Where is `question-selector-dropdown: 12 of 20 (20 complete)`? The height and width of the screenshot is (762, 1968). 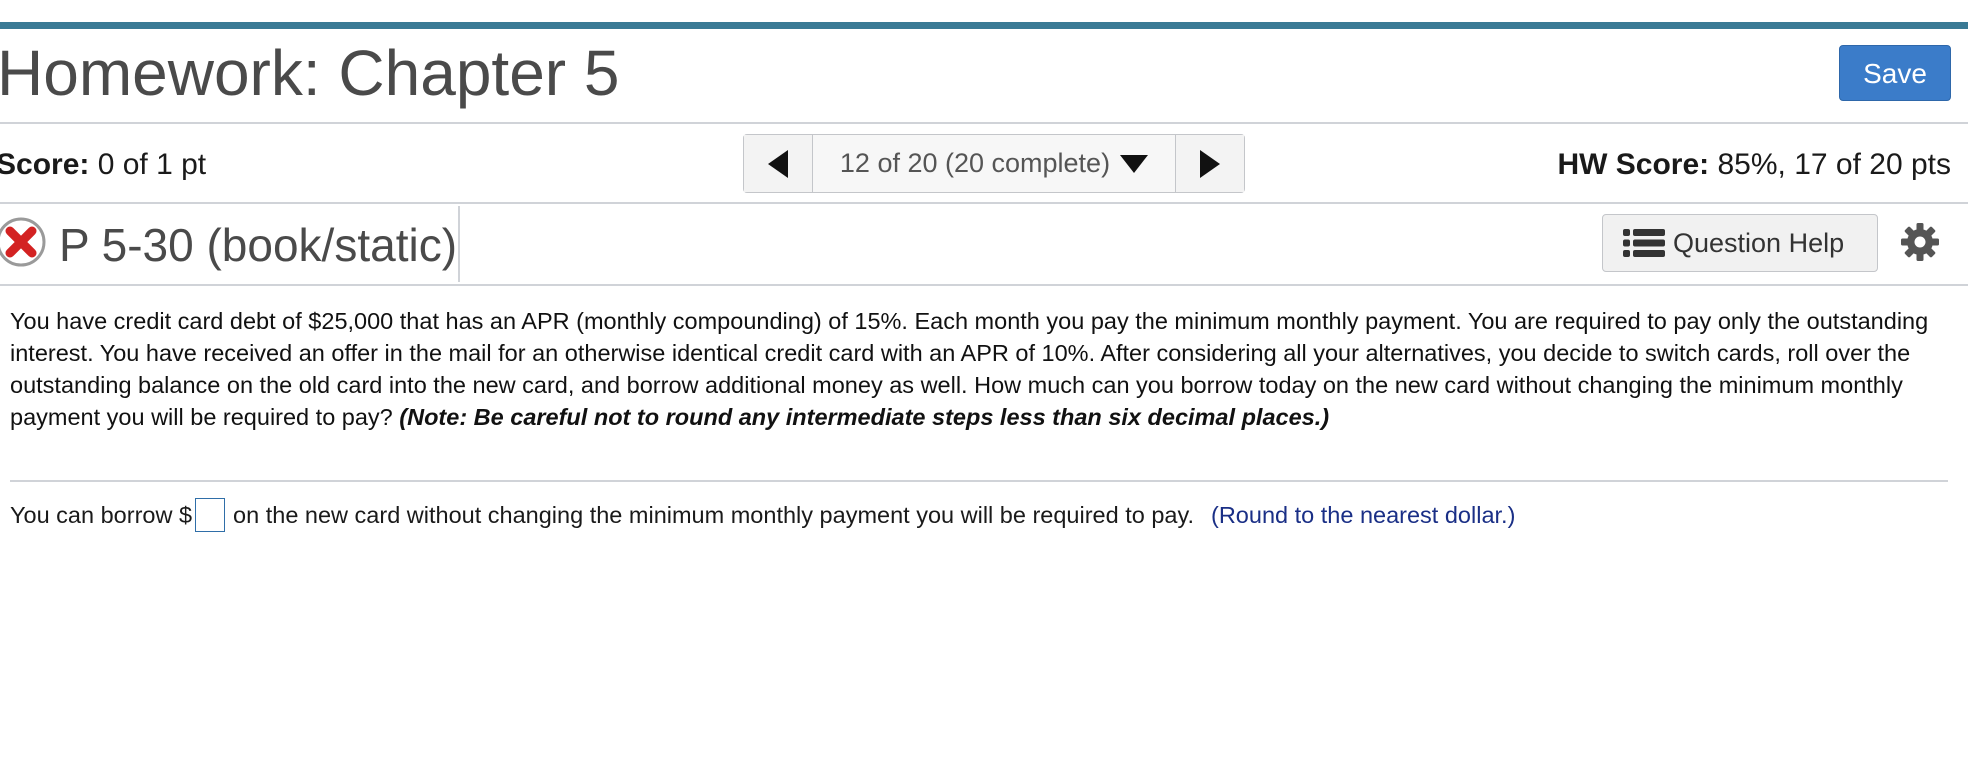
question-selector-dropdown: 12 of 20 (20 complete) is located at coordinates (994, 163).